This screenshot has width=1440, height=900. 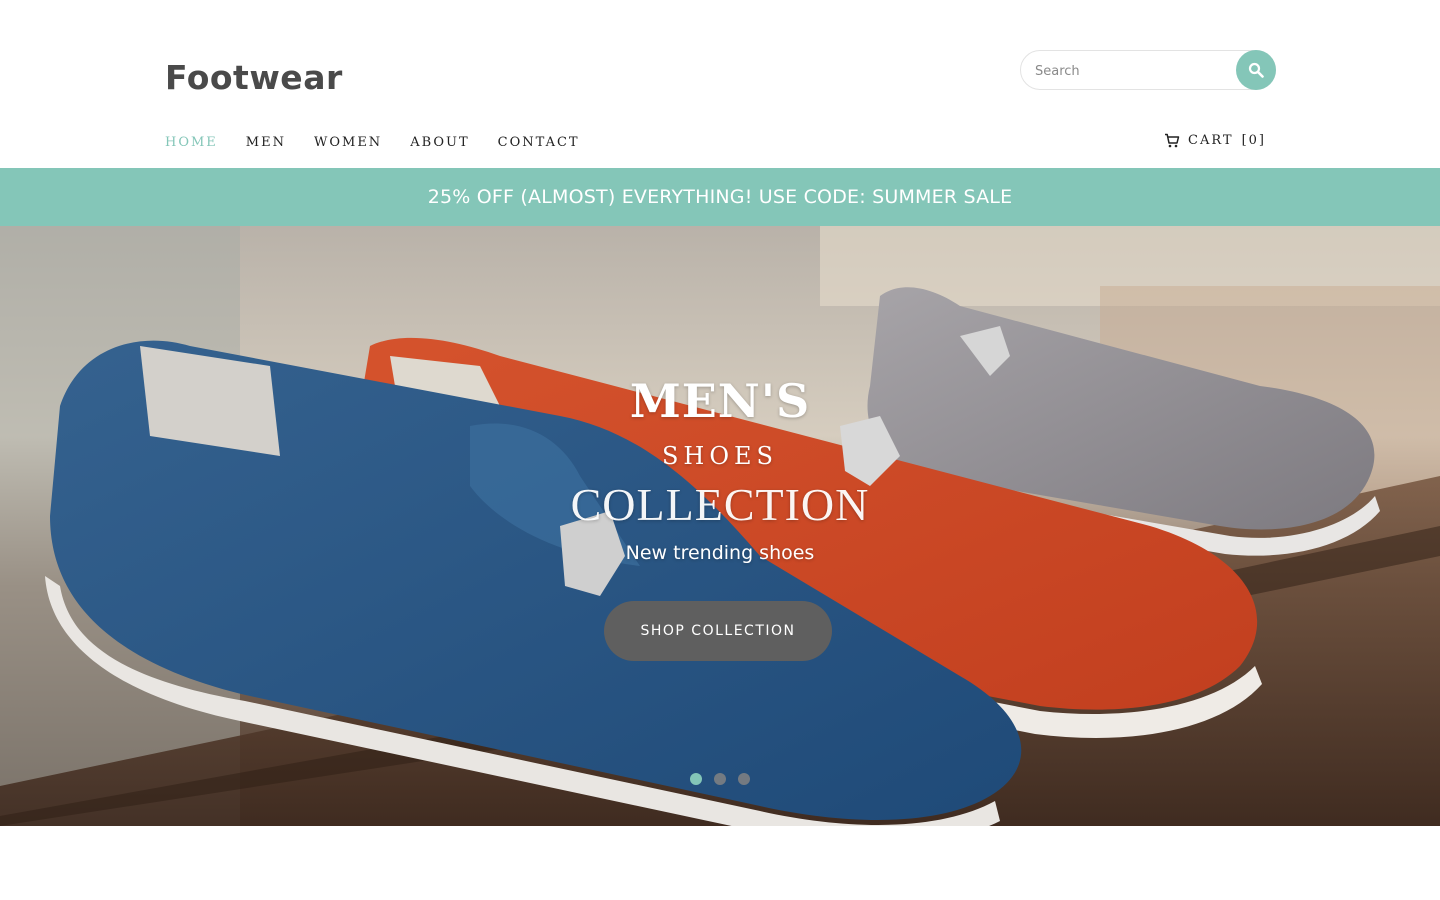 I want to click on slider-dots, so click(x=720, y=779).